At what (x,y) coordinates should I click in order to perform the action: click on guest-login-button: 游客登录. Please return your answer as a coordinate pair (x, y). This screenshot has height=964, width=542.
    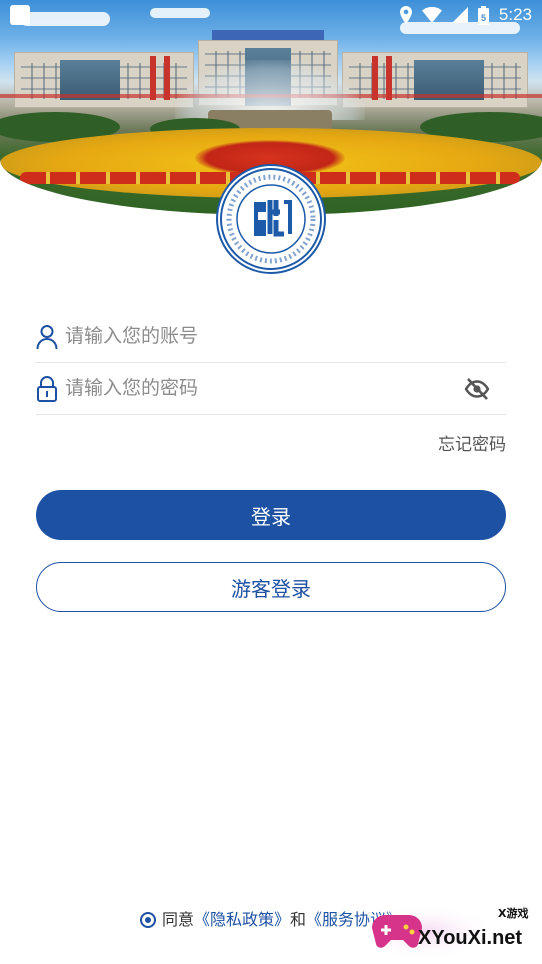
    Looking at the image, I should click on (271, 587).